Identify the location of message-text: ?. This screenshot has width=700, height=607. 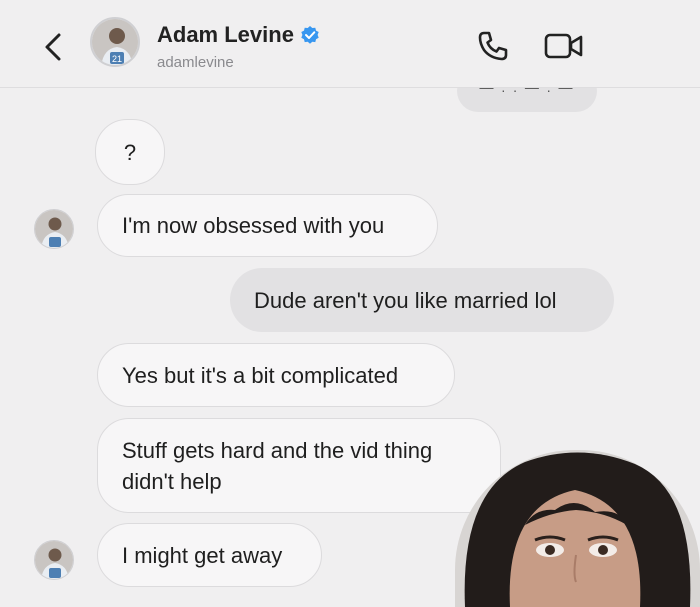
(130, 152).